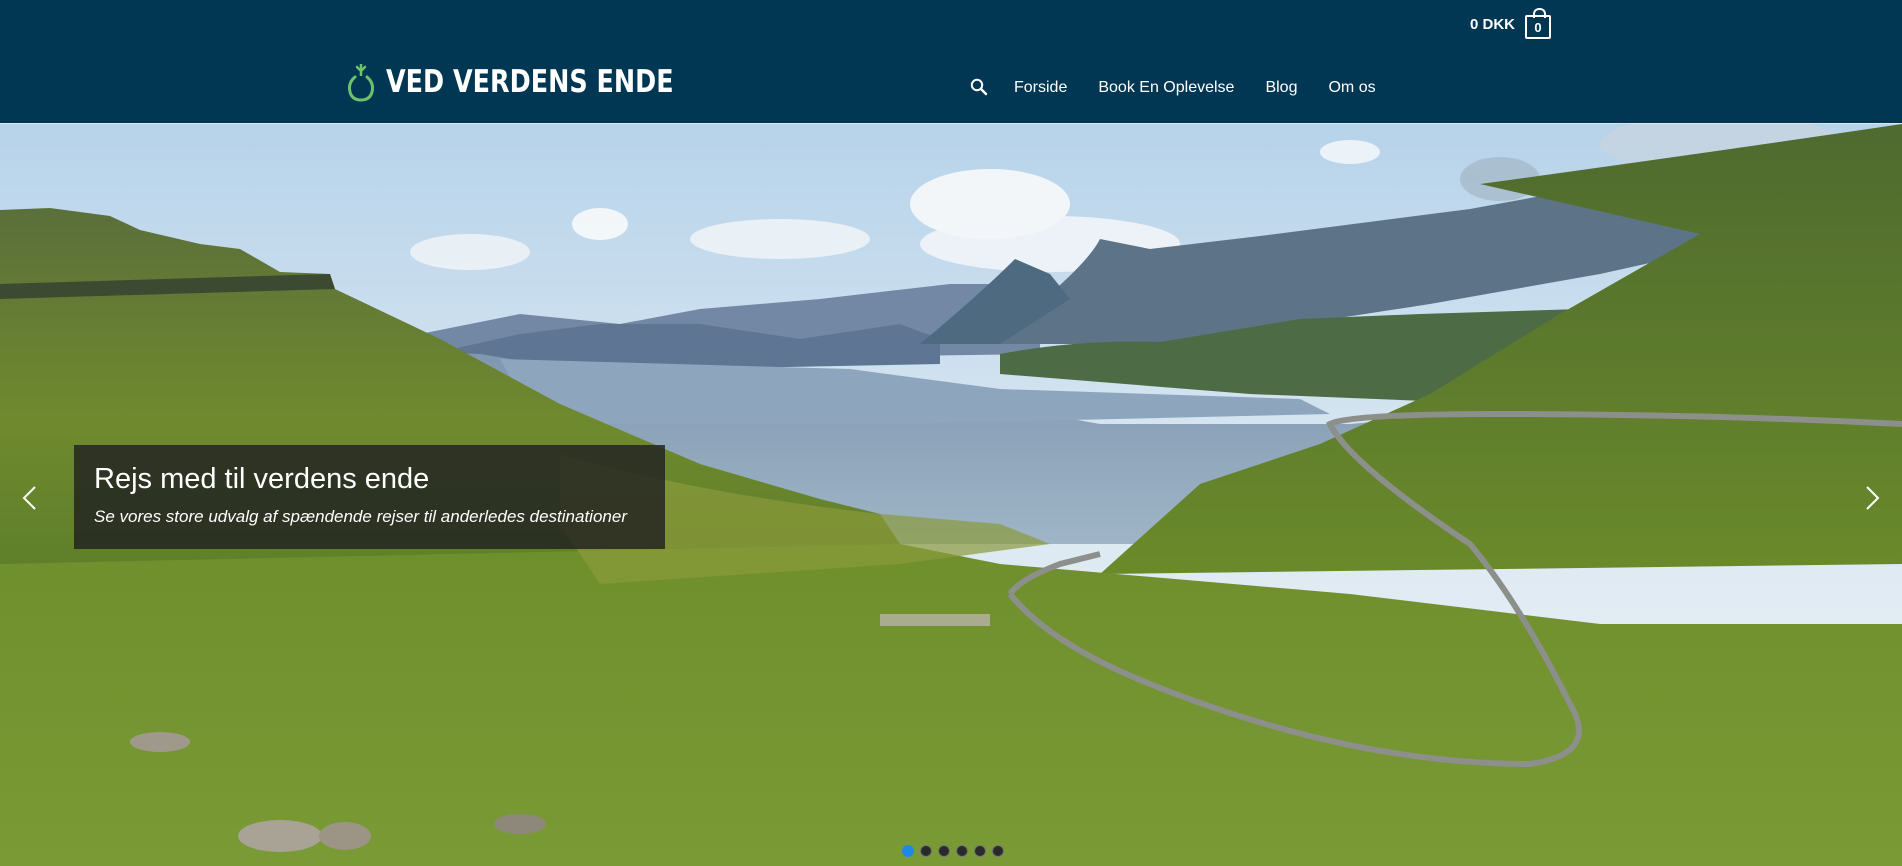  I want to click on cart-button: 0 DKK 0, so click(1511, 24).